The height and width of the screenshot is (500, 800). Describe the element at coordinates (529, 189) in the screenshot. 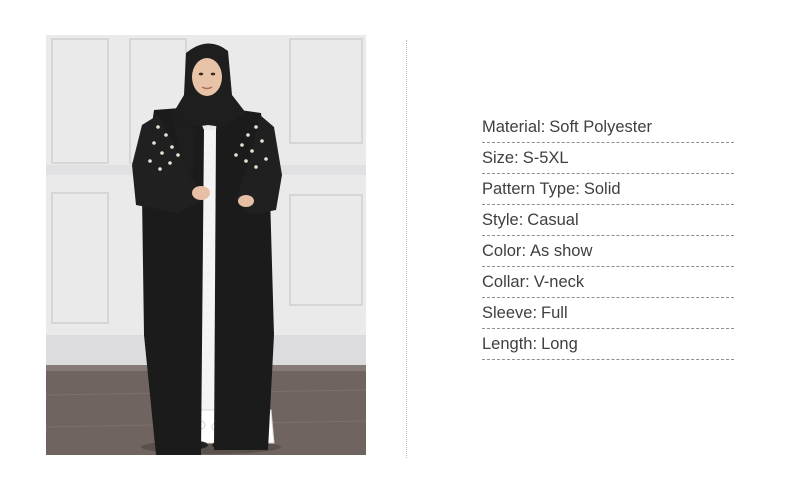

I see `spec-key: Pattern Type` at that location.